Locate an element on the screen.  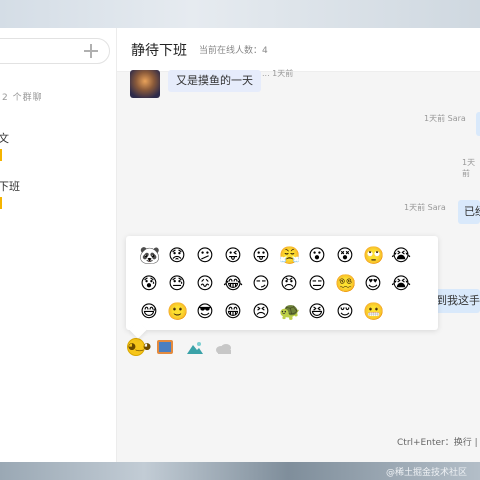
emoji-item: 😁 is located at coordinates (233, 312).